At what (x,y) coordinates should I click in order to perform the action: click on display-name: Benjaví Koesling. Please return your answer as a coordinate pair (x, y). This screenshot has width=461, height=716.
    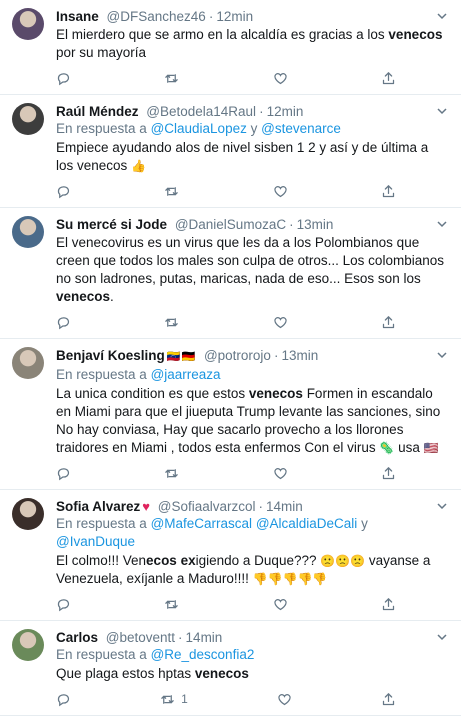
    Looking at the image, I should click on (110, 355).